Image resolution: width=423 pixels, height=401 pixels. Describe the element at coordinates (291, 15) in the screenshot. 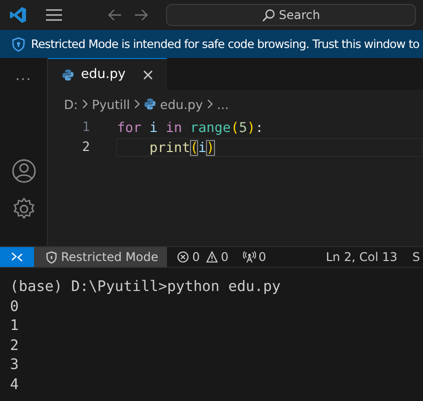

I see `search-field: Search` at that location.